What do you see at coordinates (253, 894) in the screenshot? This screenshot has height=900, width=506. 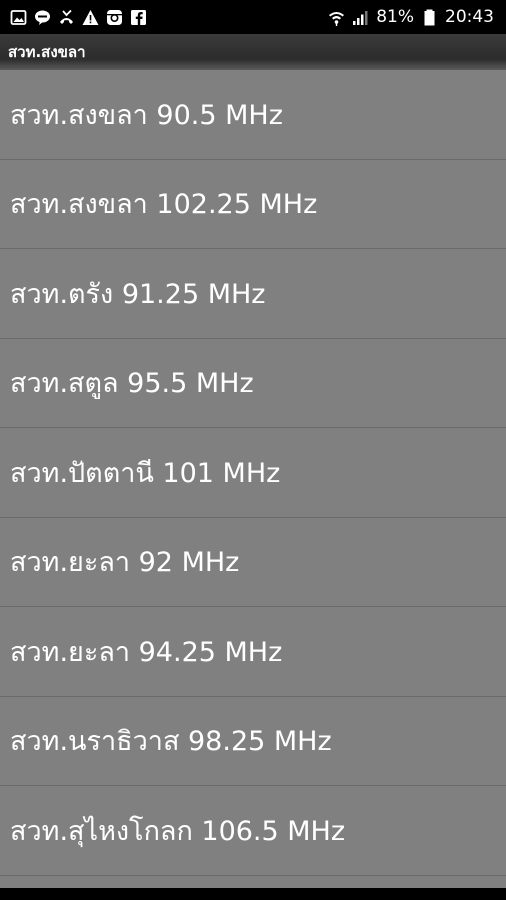 I see `bottom-edge` at bounding box center [253, 894].